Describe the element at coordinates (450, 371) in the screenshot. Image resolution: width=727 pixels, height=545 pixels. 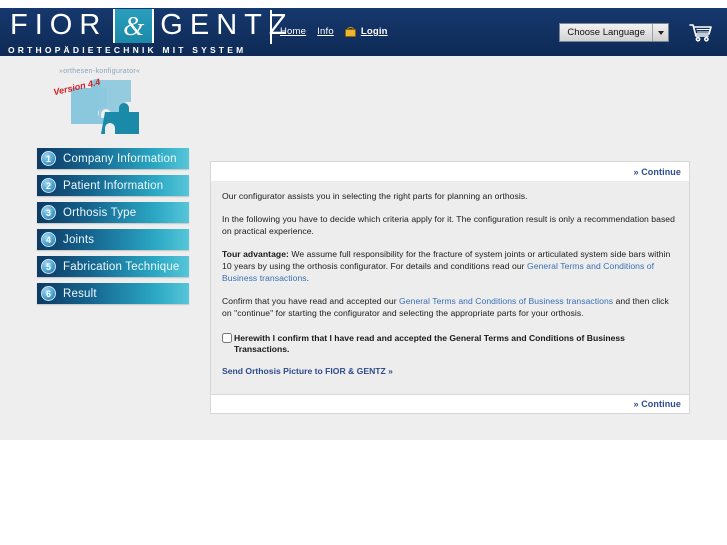
I see `send-orthosis-picture-link: Send Orthosis Picture to FIOR & GENTZ »` at that location.